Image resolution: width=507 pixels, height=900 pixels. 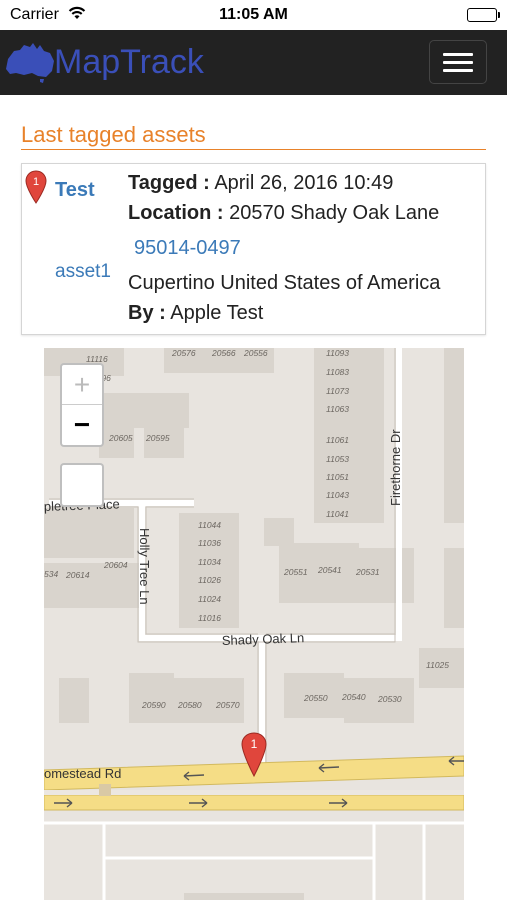 I want to click on zoom-control: + −, so click(x=82, y=405).